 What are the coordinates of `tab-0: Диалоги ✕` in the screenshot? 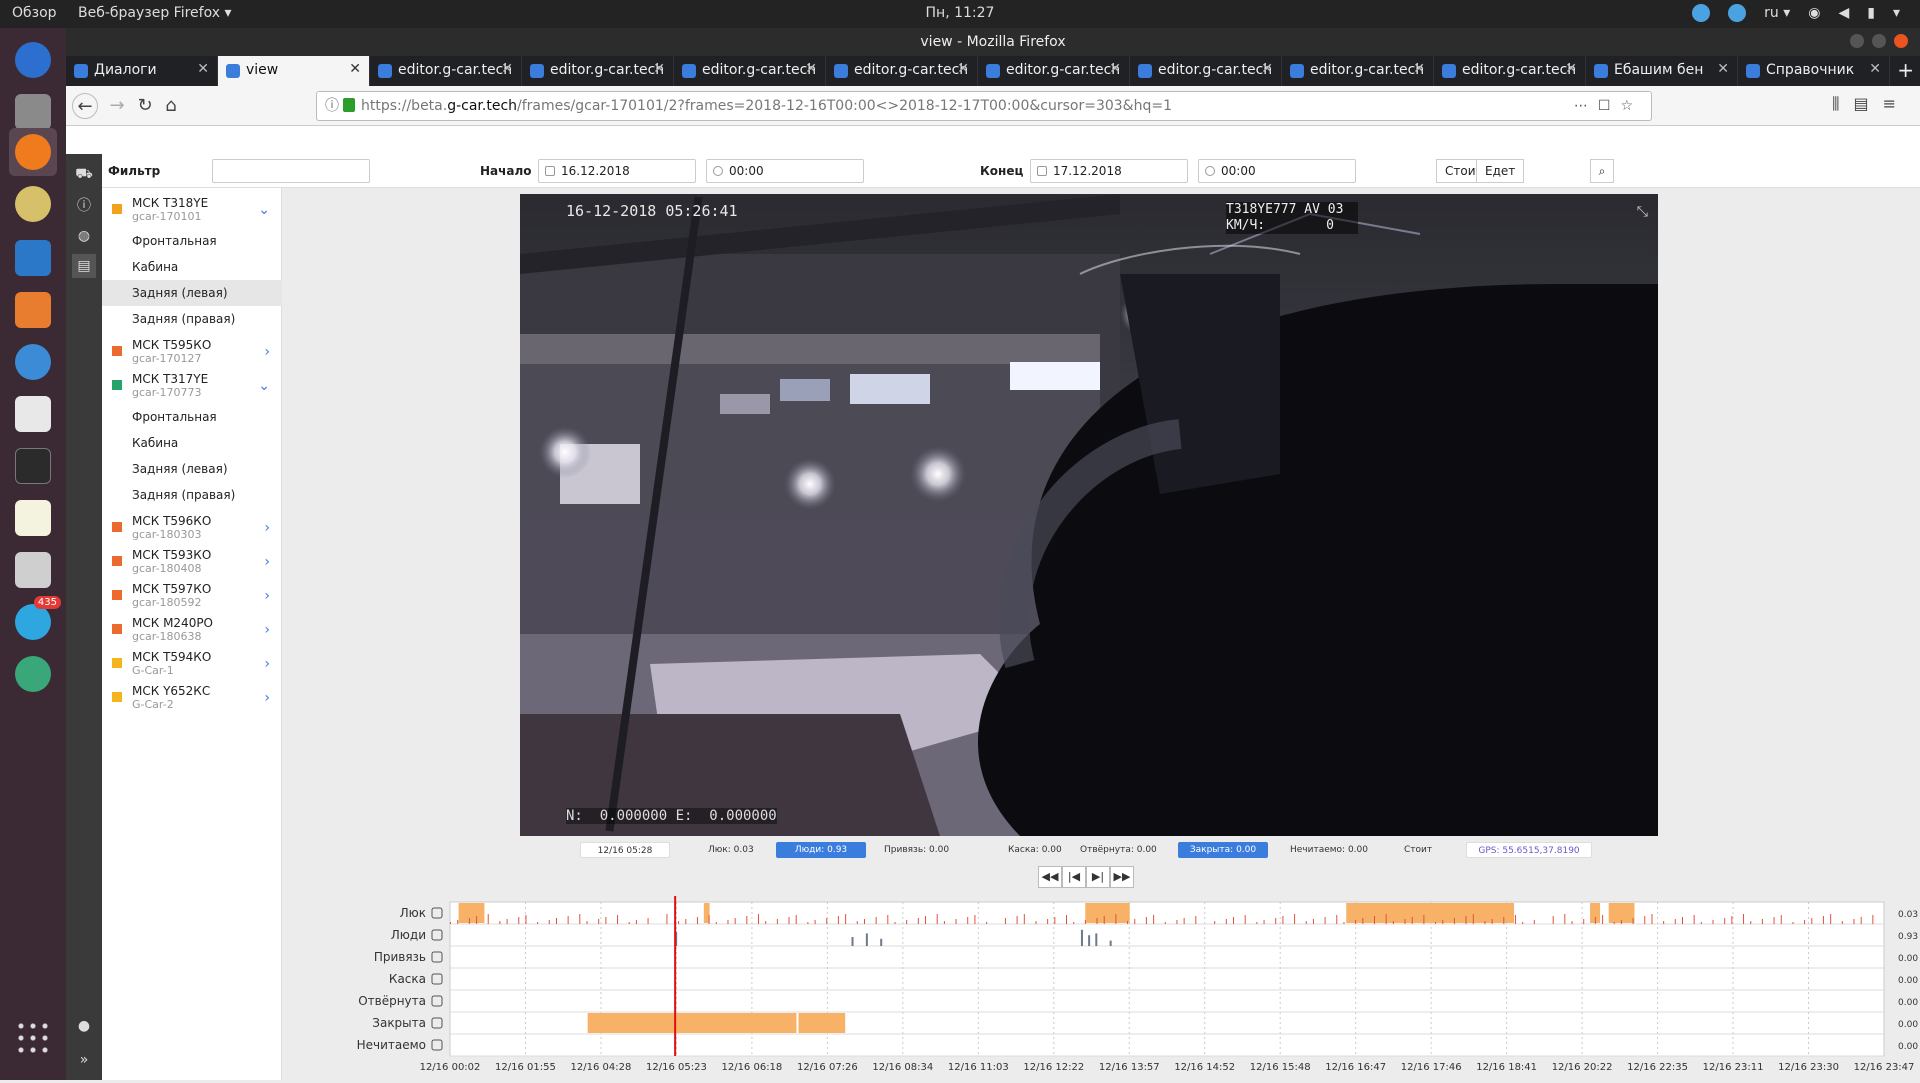 It's located at (142, 71).